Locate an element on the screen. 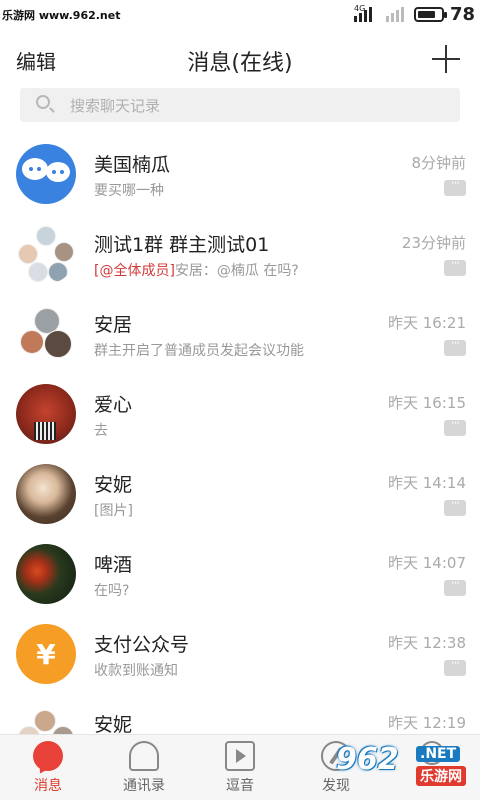  tab-contacts: 通讯录 is located at coordinates (144, 767).